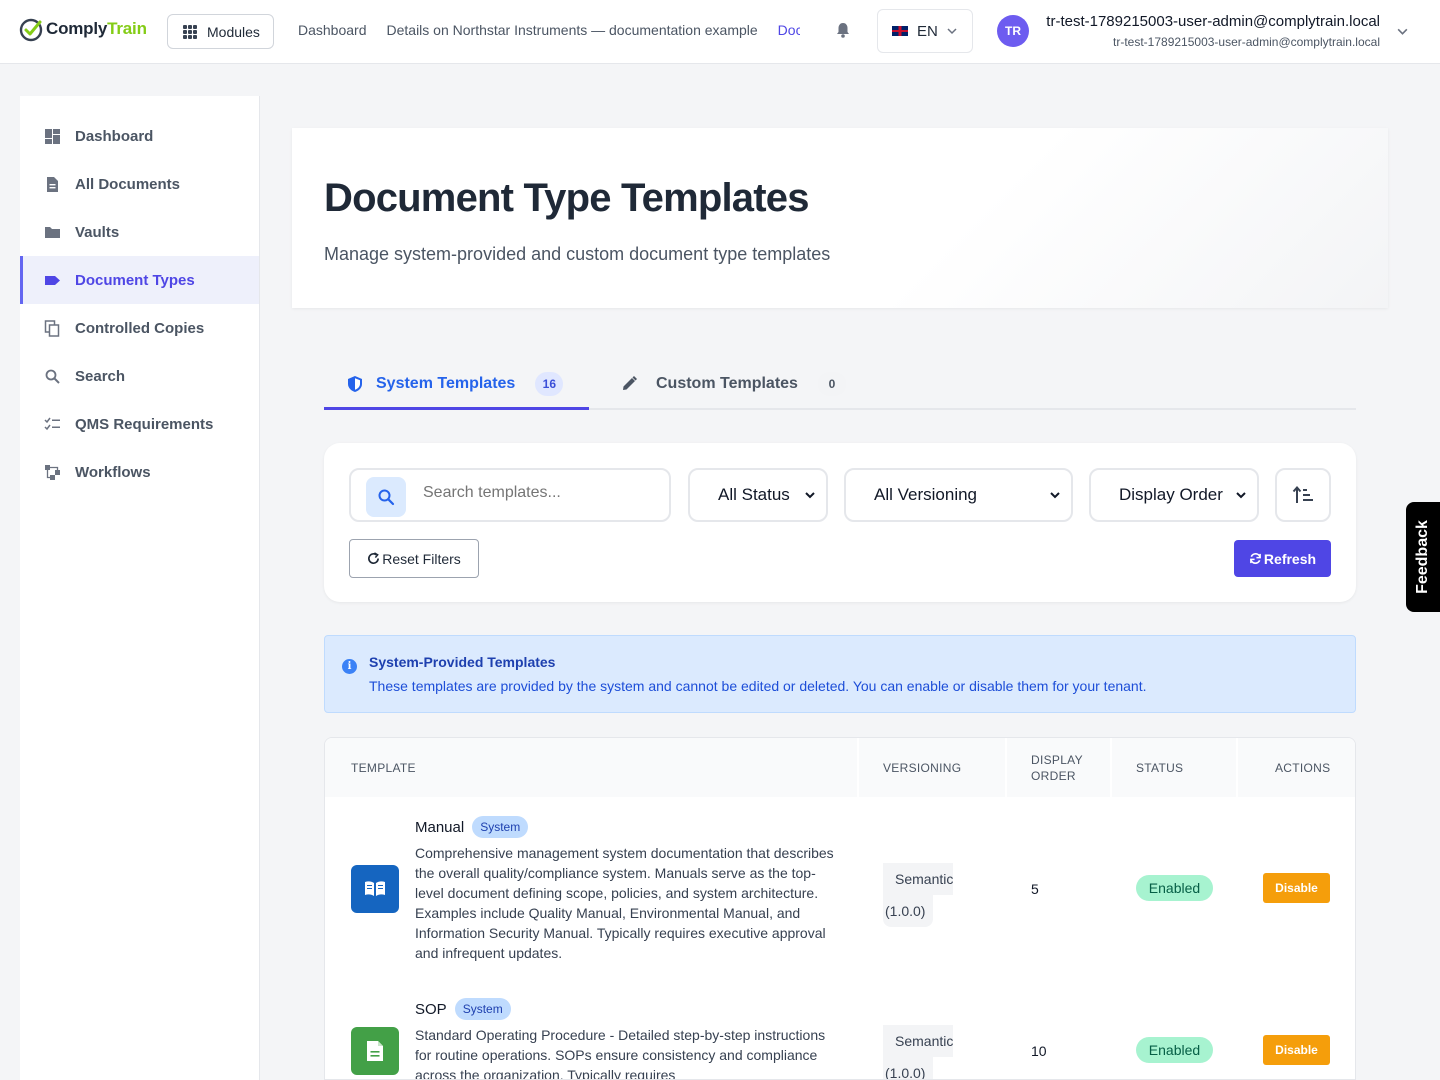 The image size is (1440, 1080). I want to click on file-text-icon, so click(375, 1051).